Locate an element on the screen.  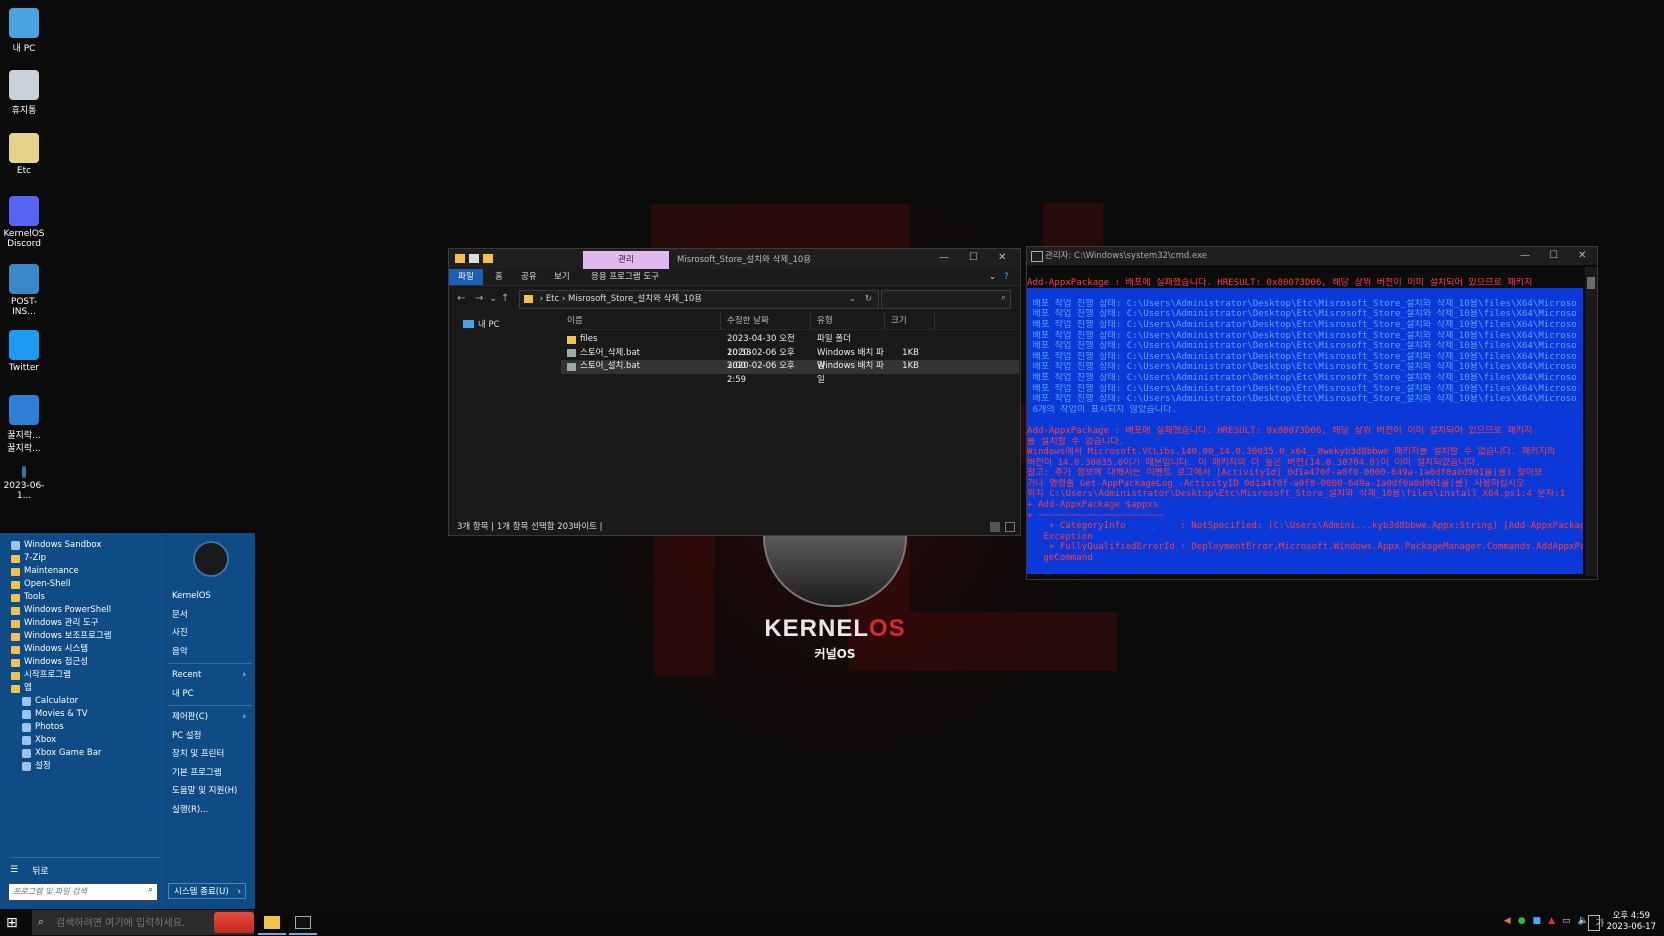
large-icons-view-icon is located at coordinates (1010, 527).